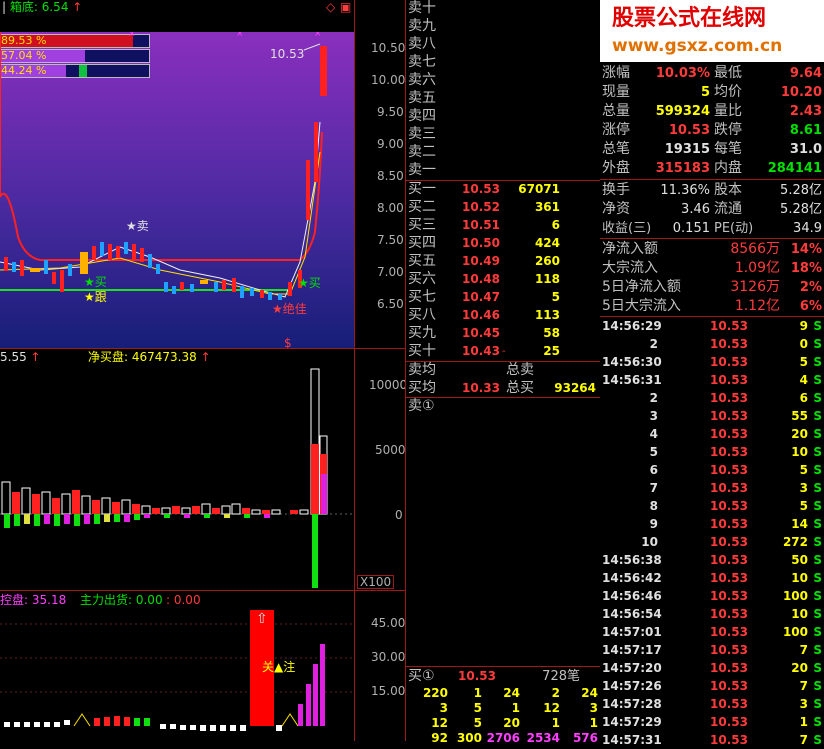 The image size is (824, 749). What do you see at coordinates (712, 111) in the screenshot?
I see `stat-row-3: 总量 599324 量比 2.43` at bounding box center [712, 111].